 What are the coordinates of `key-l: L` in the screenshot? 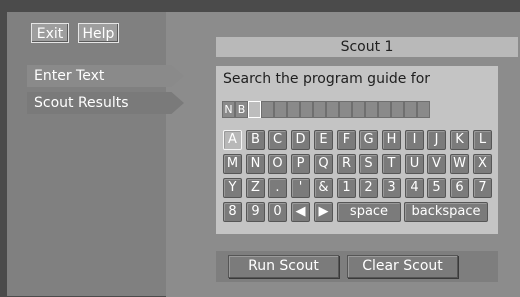 It's located at (482, 140).